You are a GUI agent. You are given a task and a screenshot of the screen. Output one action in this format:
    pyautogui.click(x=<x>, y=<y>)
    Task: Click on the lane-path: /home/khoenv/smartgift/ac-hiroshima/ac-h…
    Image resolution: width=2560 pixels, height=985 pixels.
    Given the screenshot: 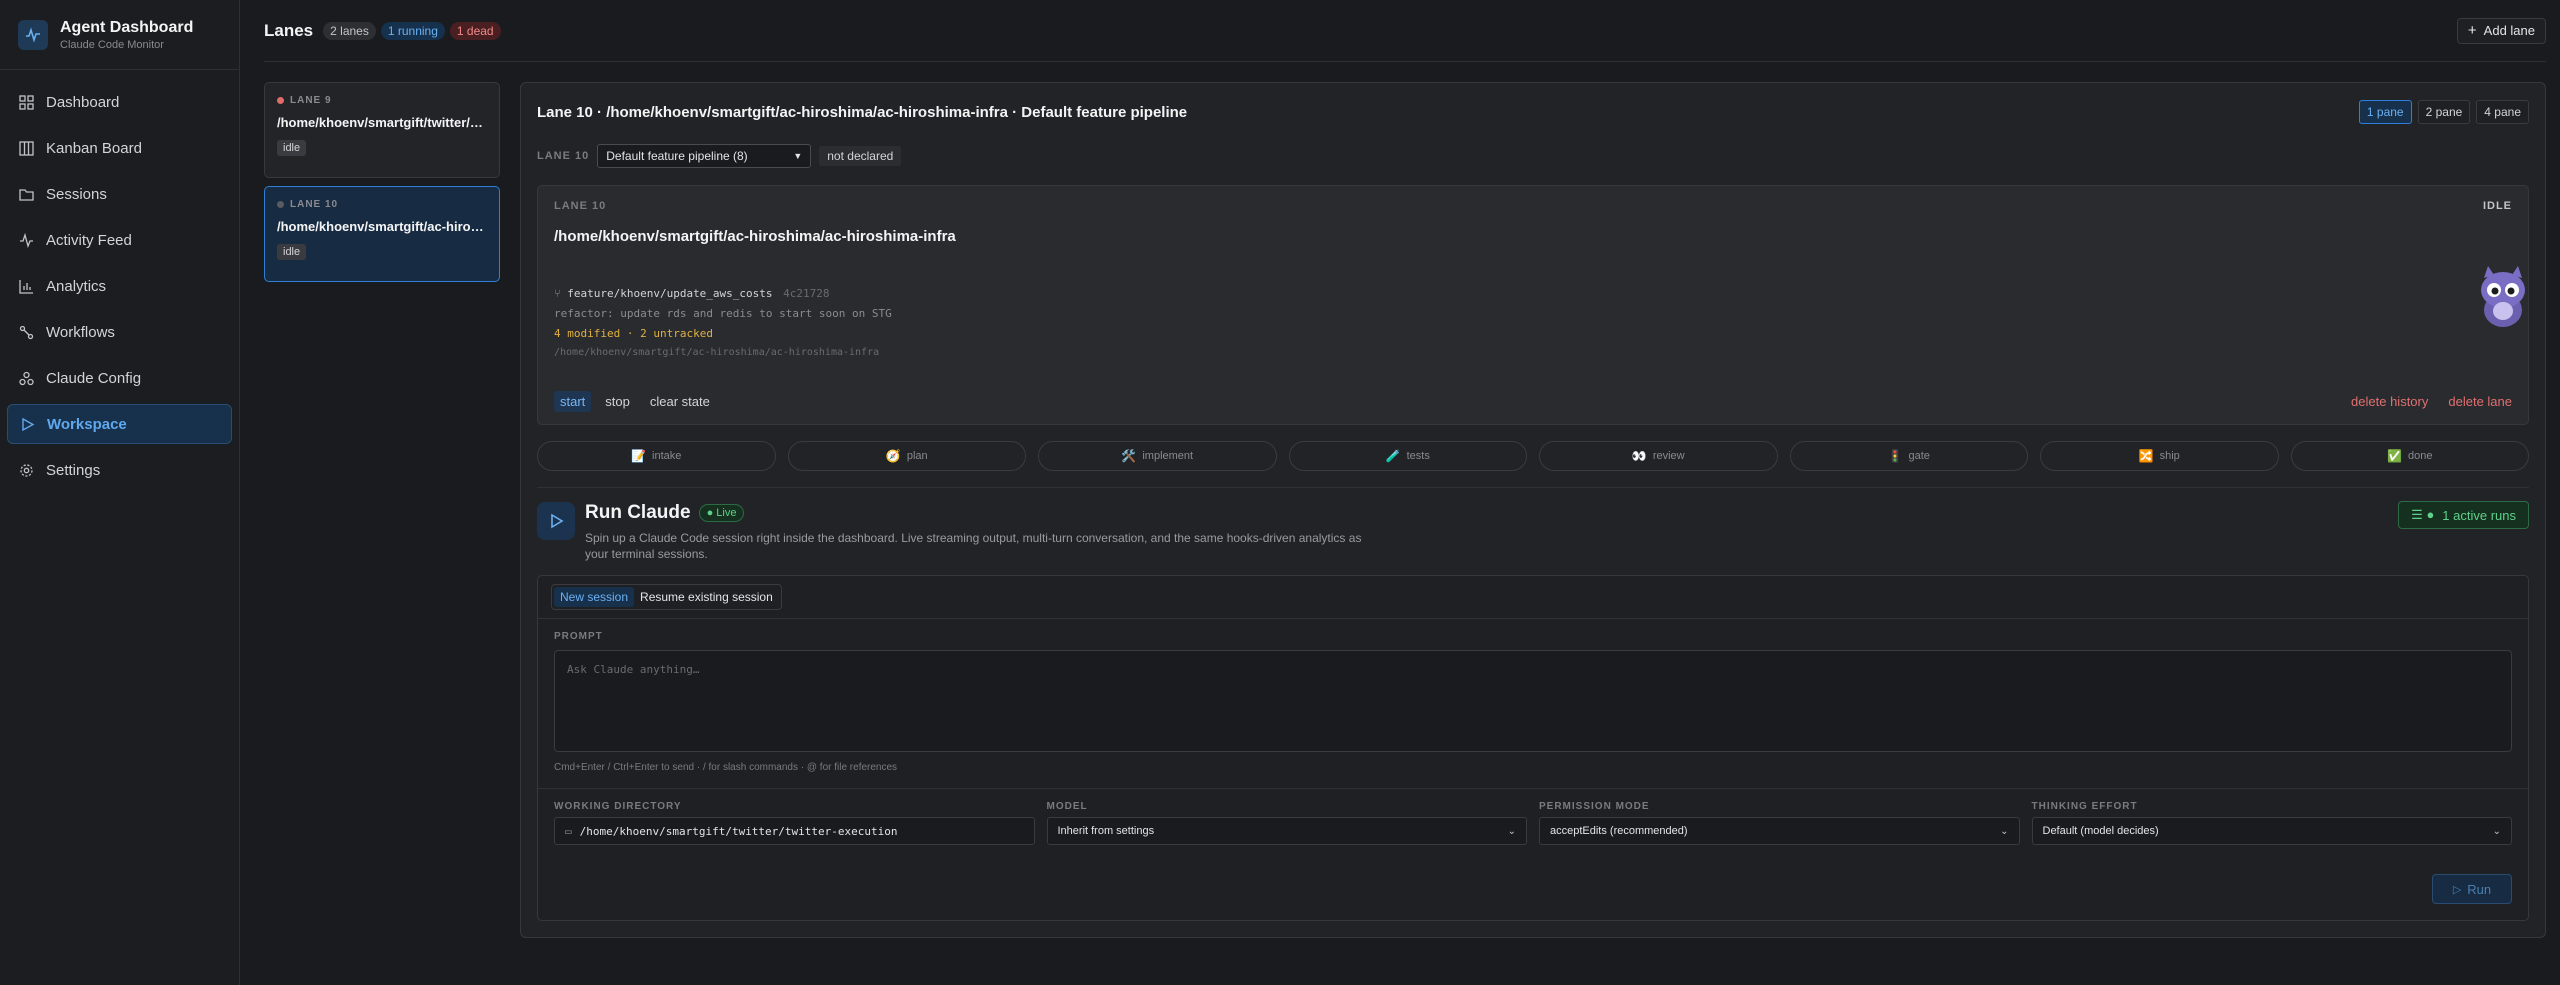 What is the action you would take?
    pyautogui.click(x=382, y=226)
    